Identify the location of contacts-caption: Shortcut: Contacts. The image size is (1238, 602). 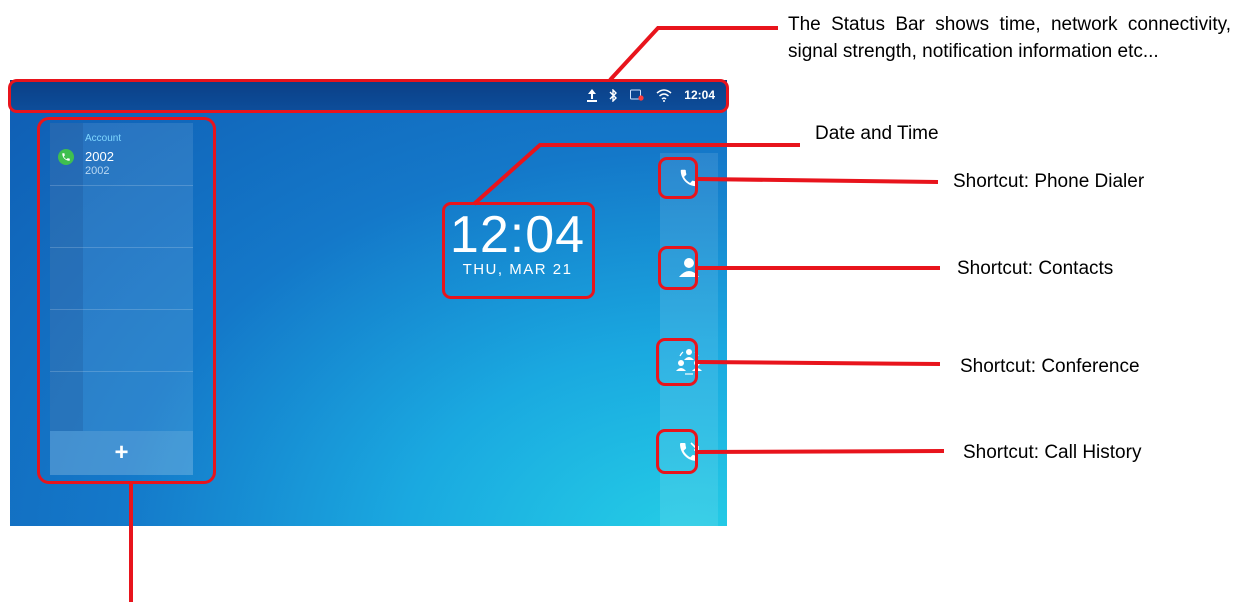
(1035, 268).